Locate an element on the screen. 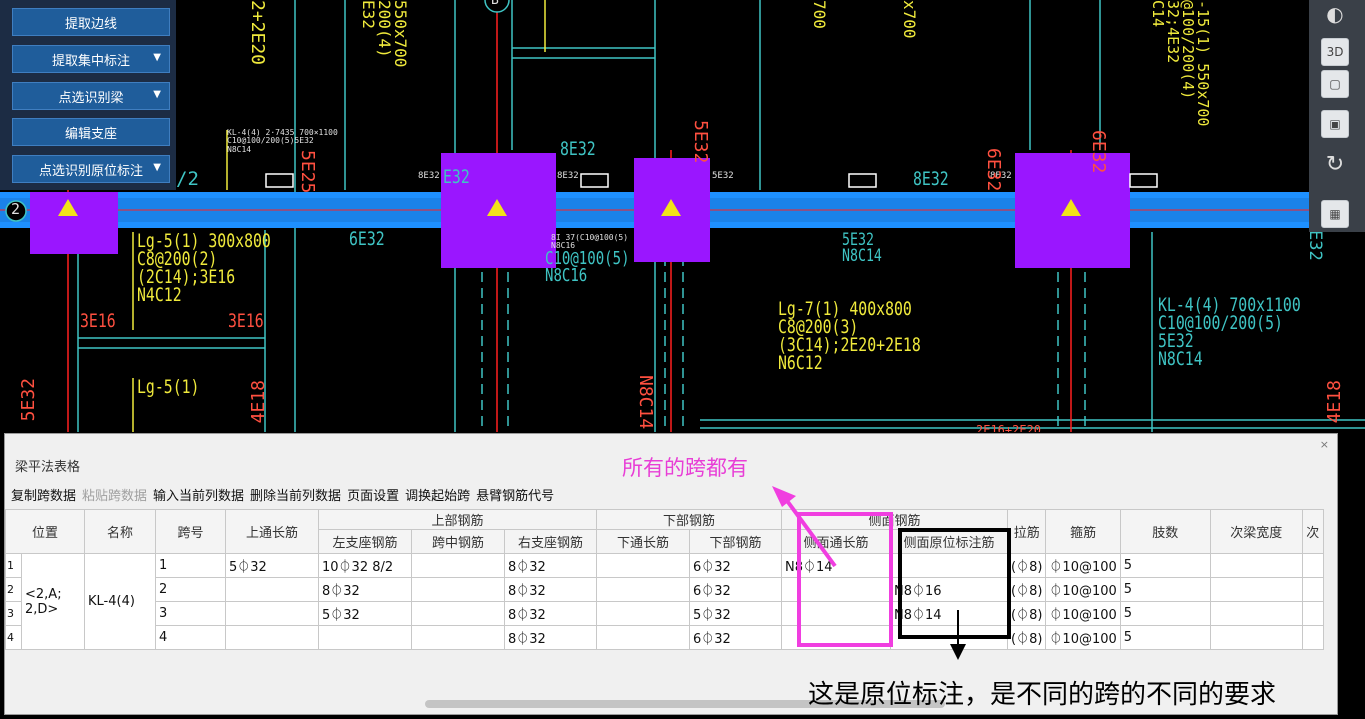 Image resolution: width=1365 pixels, height=719 pixels. annotation-arrows is located at coordinates (869, 573).